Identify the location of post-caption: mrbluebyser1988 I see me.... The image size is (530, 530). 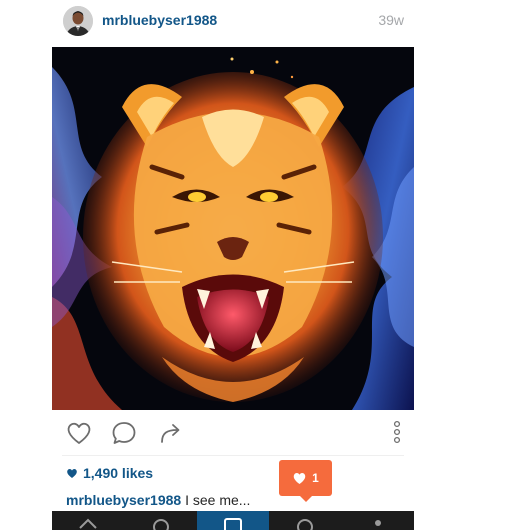
(158, 500).